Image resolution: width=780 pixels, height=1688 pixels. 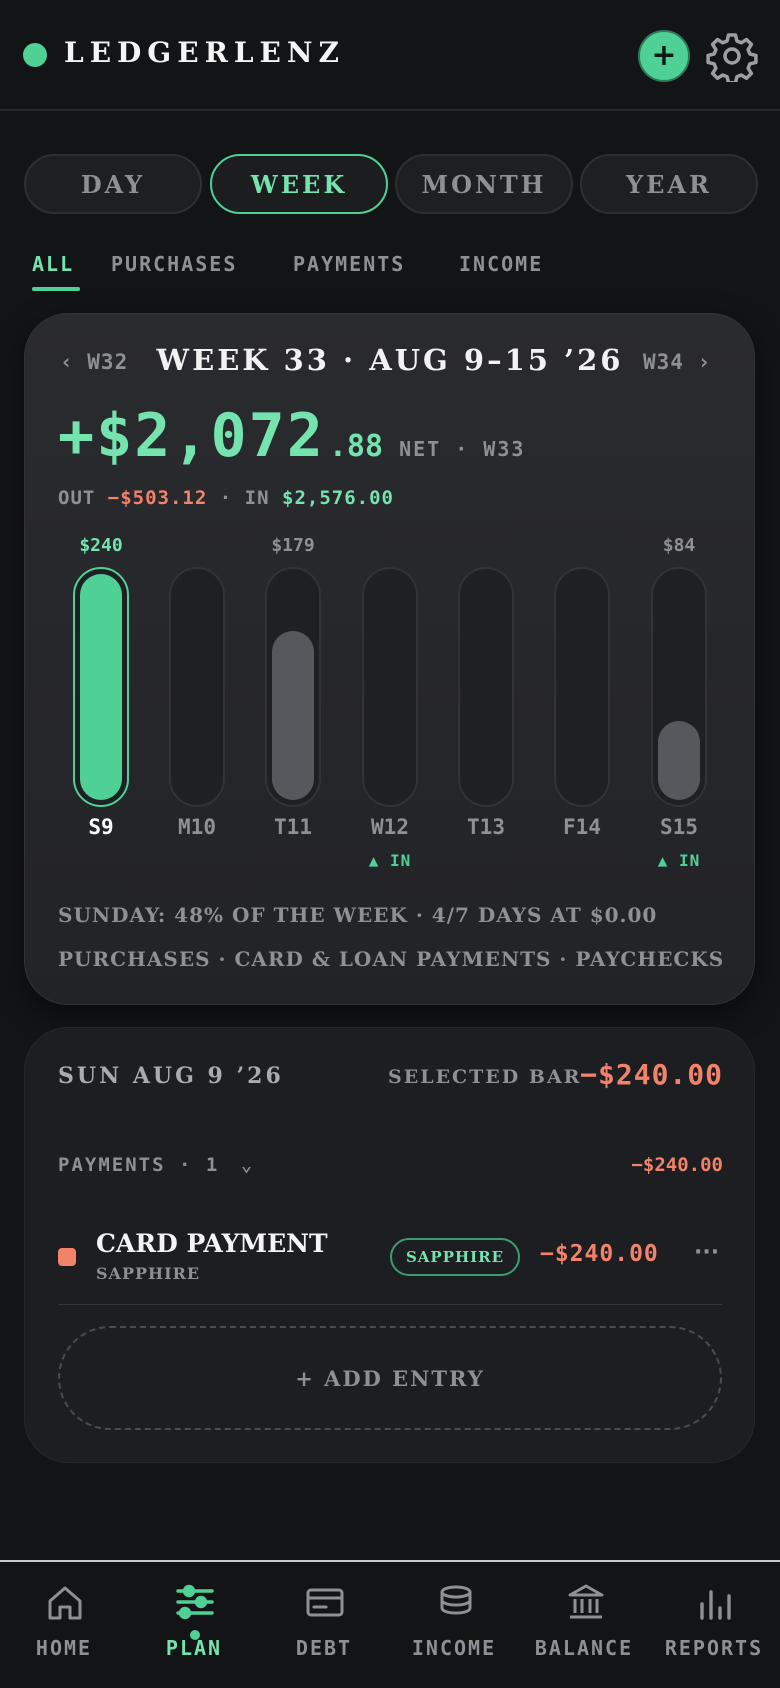 I want to click on more-options-icon: ···, so click(x=706, y=1252).